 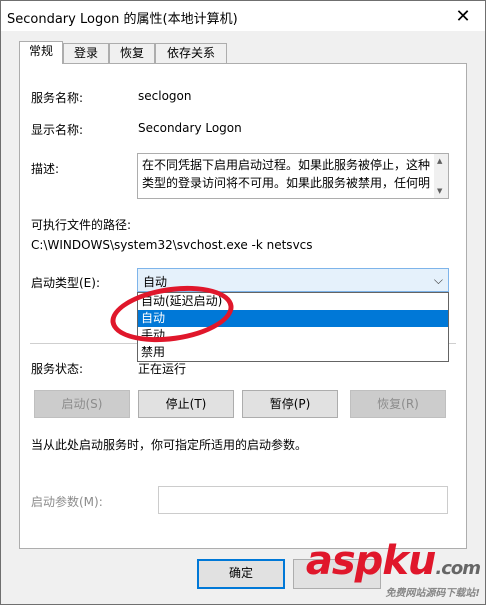 What do you see at coordinates (132, 53) in the screenshot?
I see `tab-recovery: 恢复` at bounding box center [132, 53].